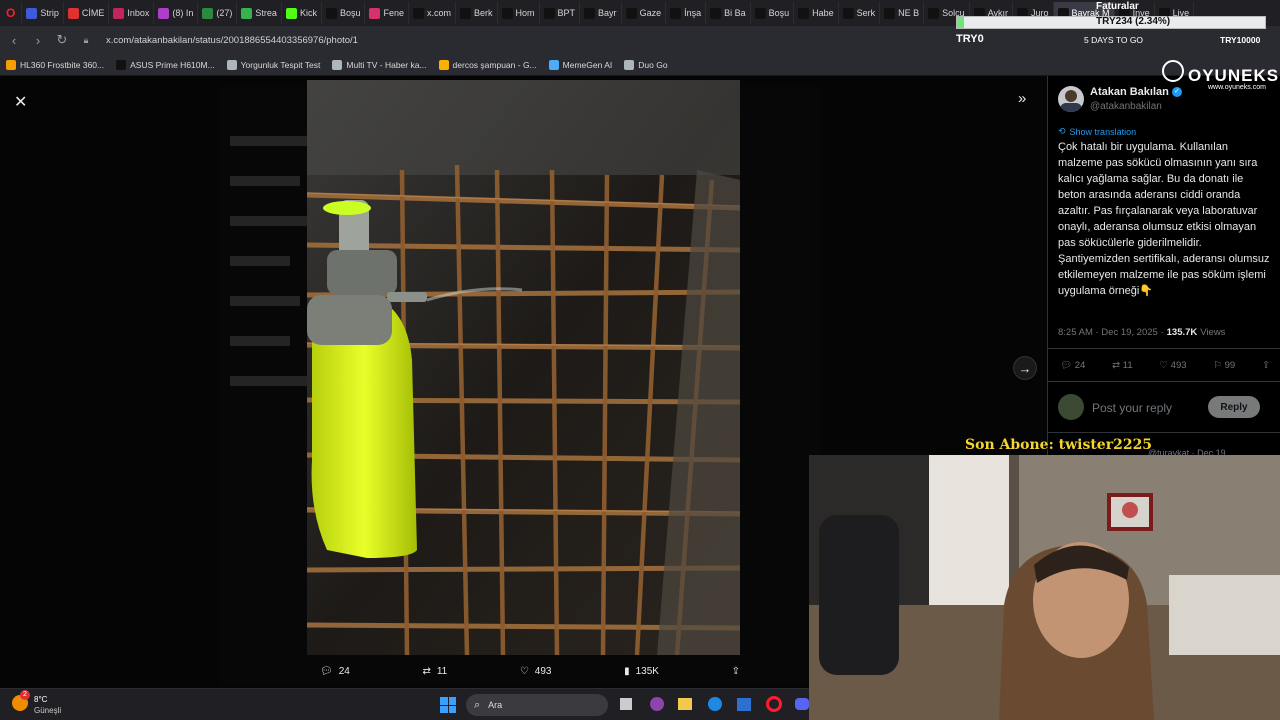  I want to click on author-name: Atakan Bakılan, so click(1129, 92).